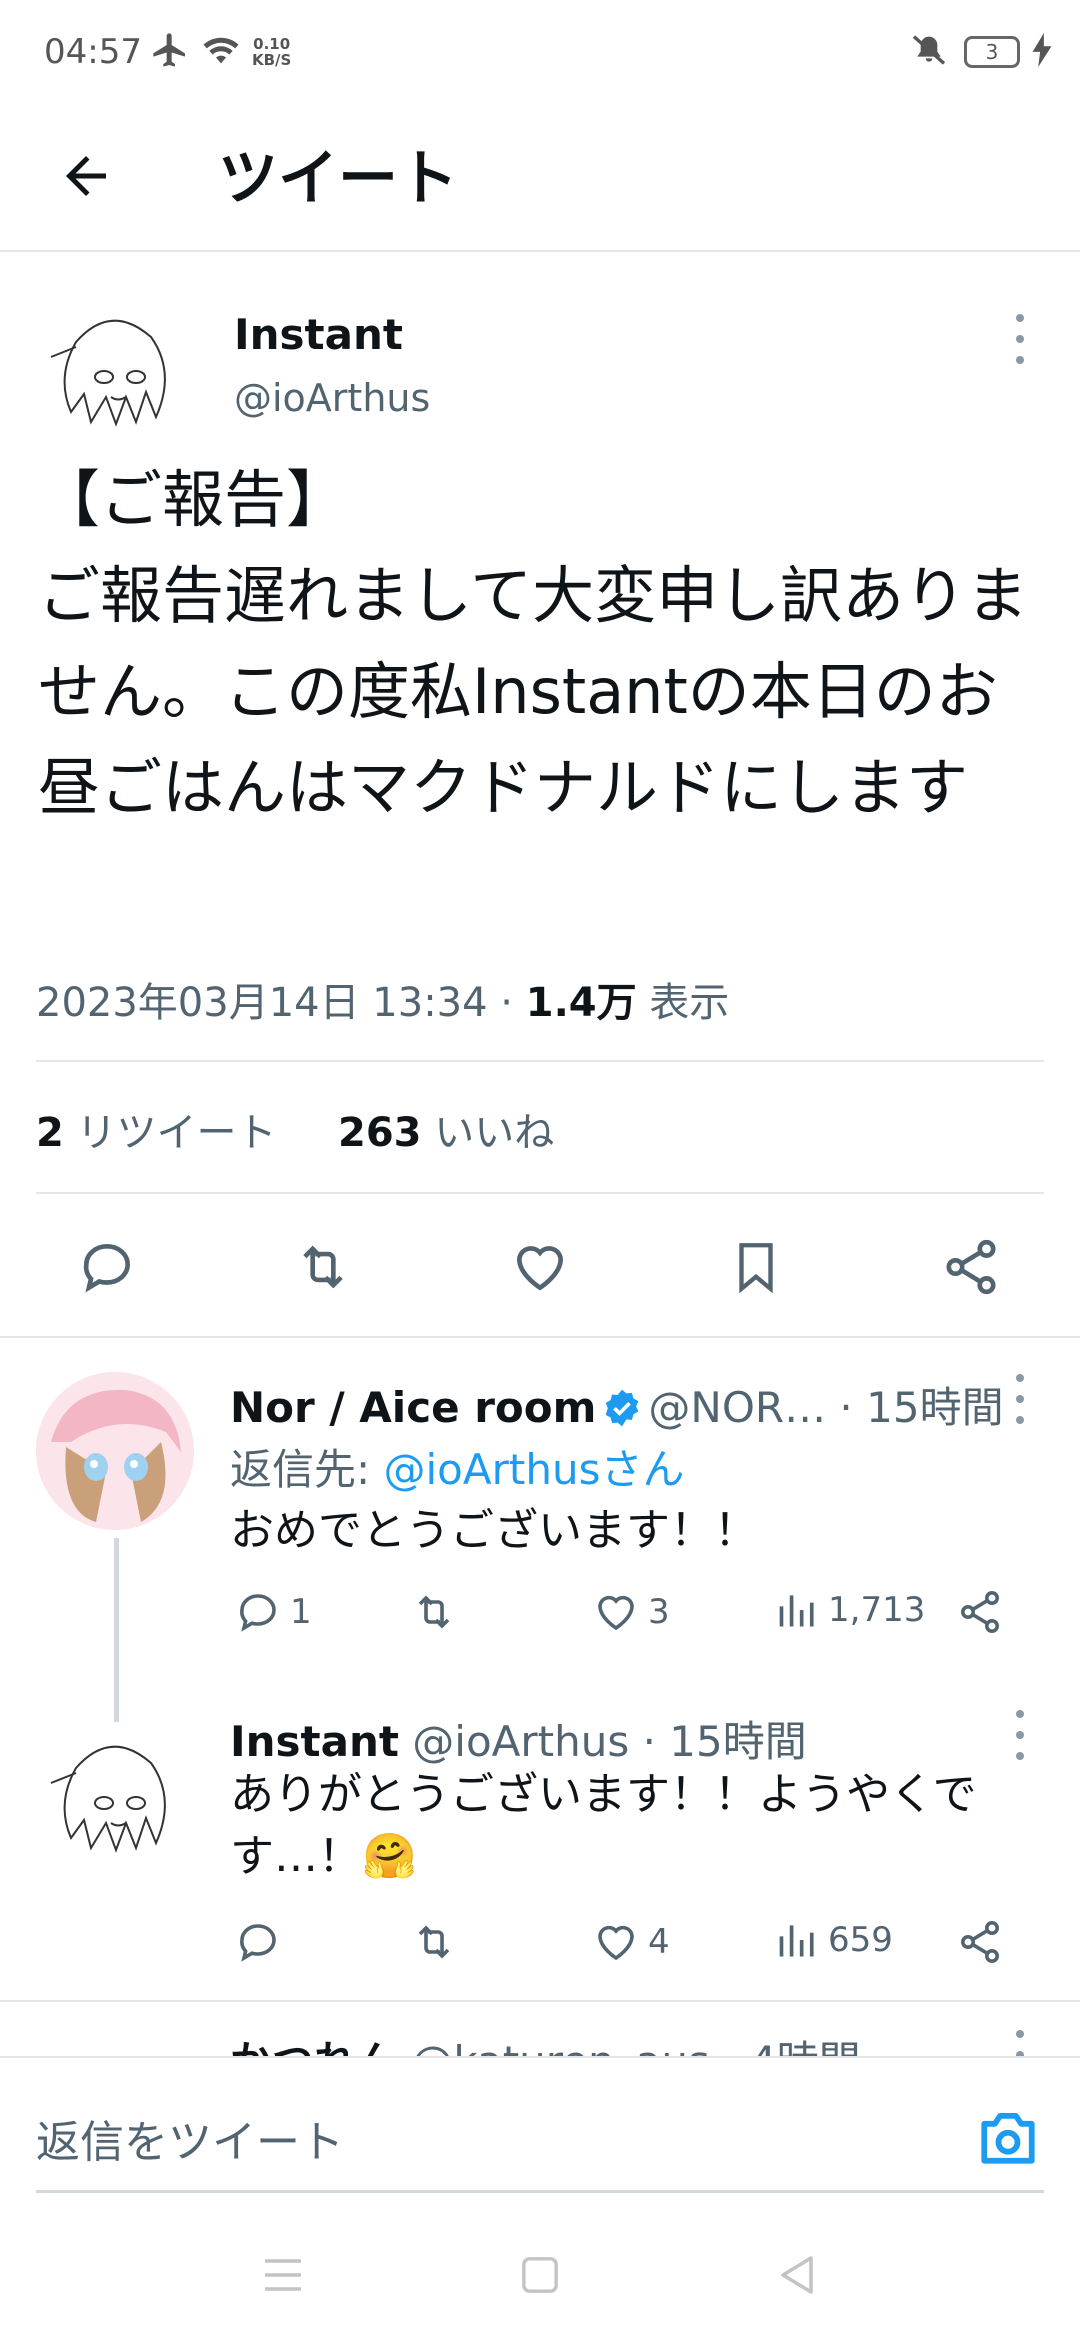 The image size is (1080, 2340). I want to click on reply-header: Instant @ioArthus · 15時間, so click(518, 1738).